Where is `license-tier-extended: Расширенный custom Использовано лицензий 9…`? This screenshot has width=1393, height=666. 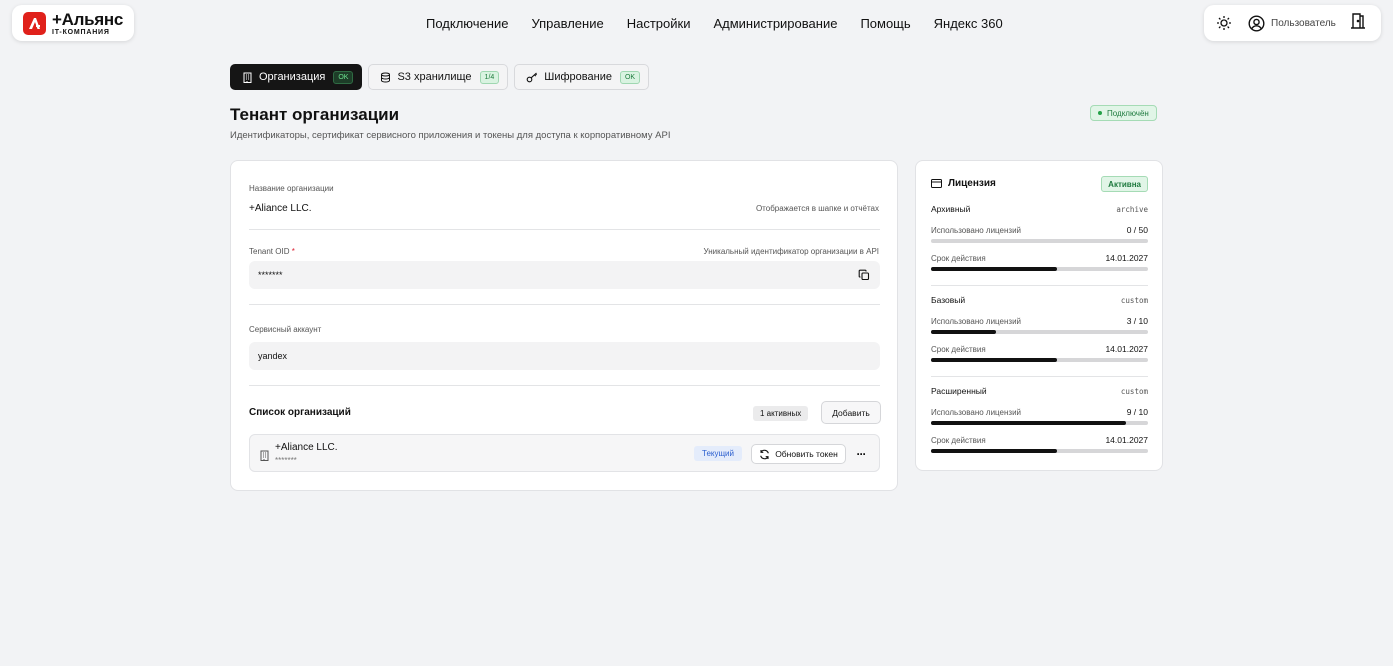 license-tier-extended: Расширенный custom Использовано лицензий 9… is located at coordinates (1039, 419).